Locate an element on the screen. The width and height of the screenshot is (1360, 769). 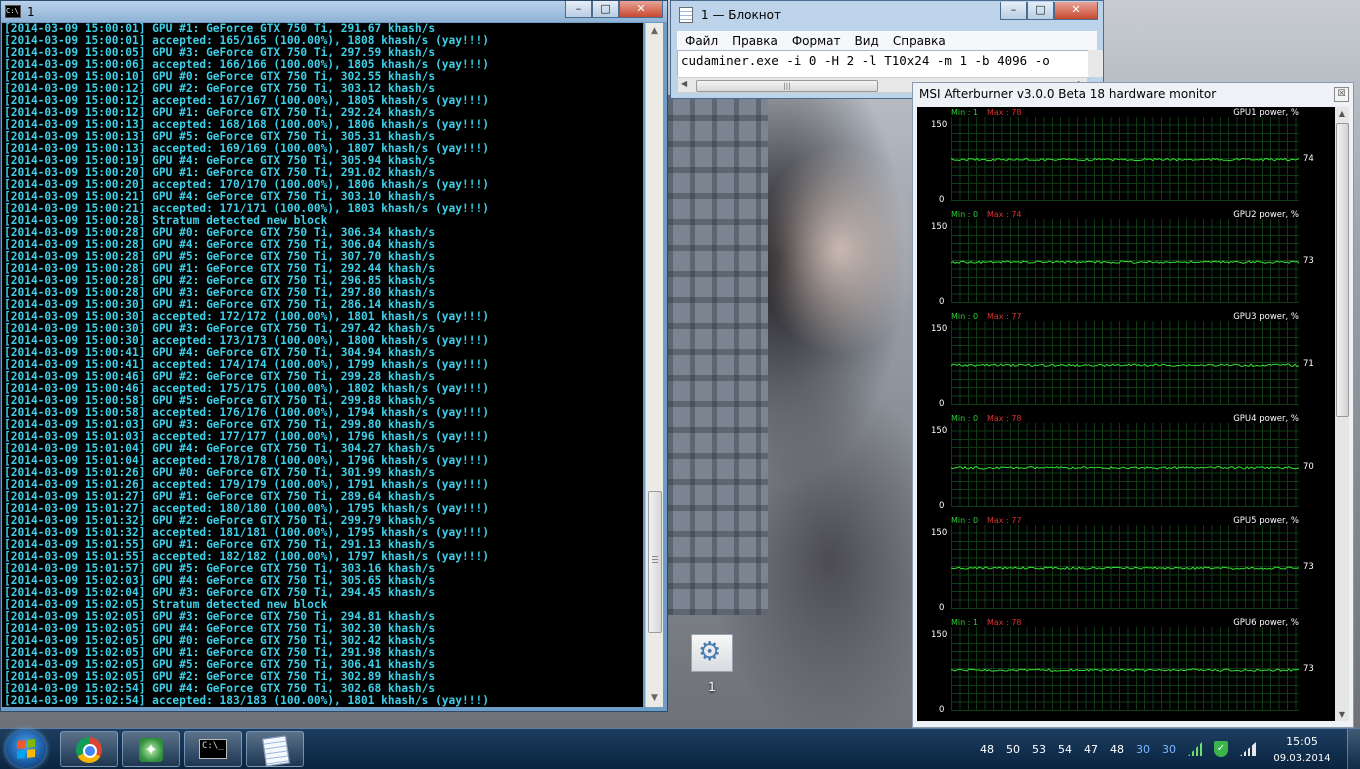
show-desktop-button is located at coordinates (1353, 749).